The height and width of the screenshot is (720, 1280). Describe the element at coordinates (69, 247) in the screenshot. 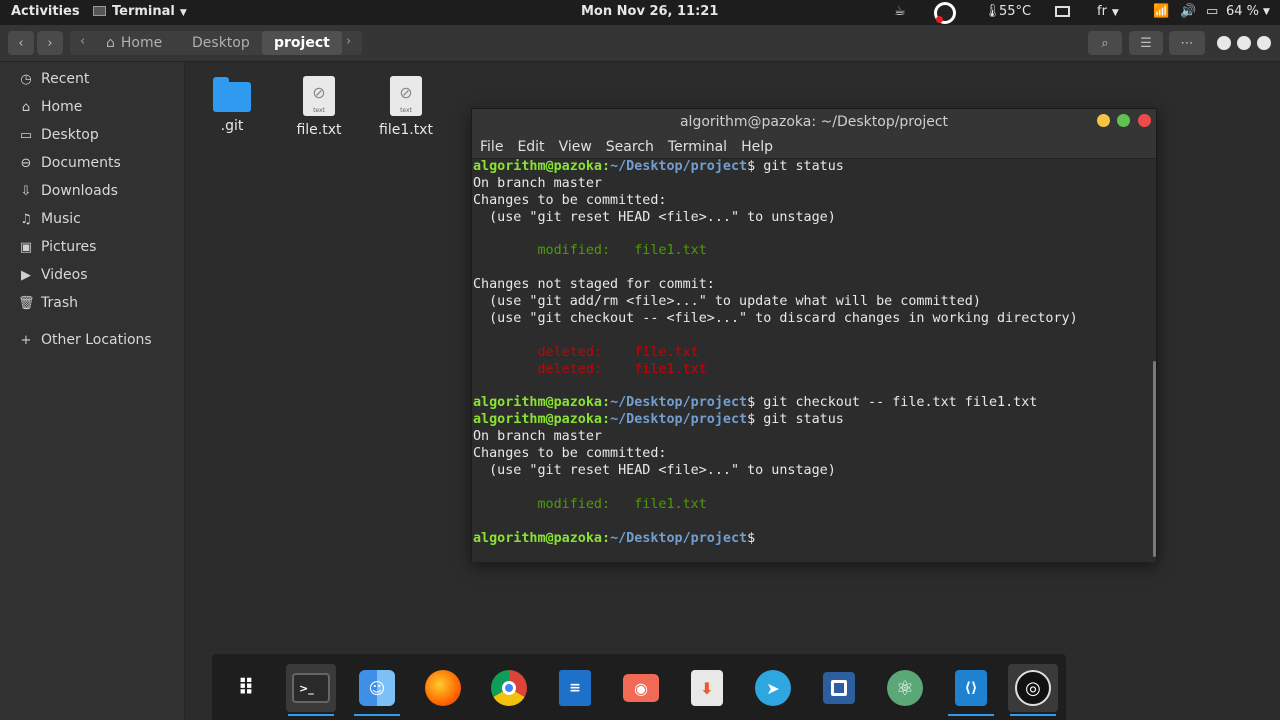

I see `sidebar-item-label: Pictures` at that location.